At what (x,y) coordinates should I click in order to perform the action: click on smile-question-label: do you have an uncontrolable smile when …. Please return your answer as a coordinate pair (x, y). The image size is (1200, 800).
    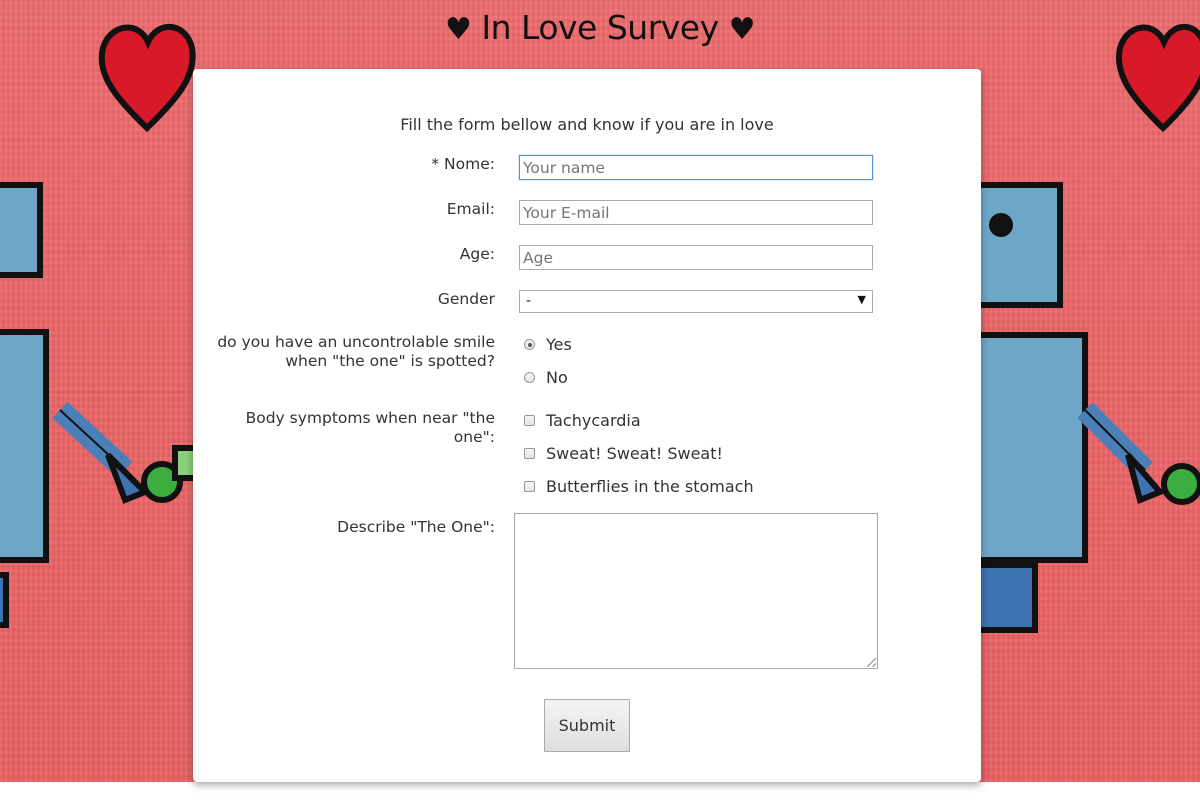
    Looking at the image, I should click on (356, 351).